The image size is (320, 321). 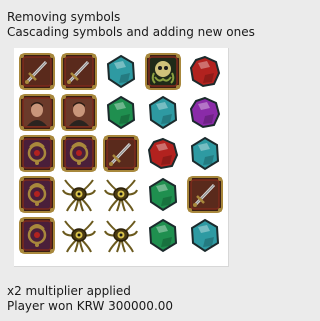 What do you see at coordinates (90, 306) in the screenshot?
I see `message-win-amount: Player won KRW 300000.00` at bounding box center [90, 306].